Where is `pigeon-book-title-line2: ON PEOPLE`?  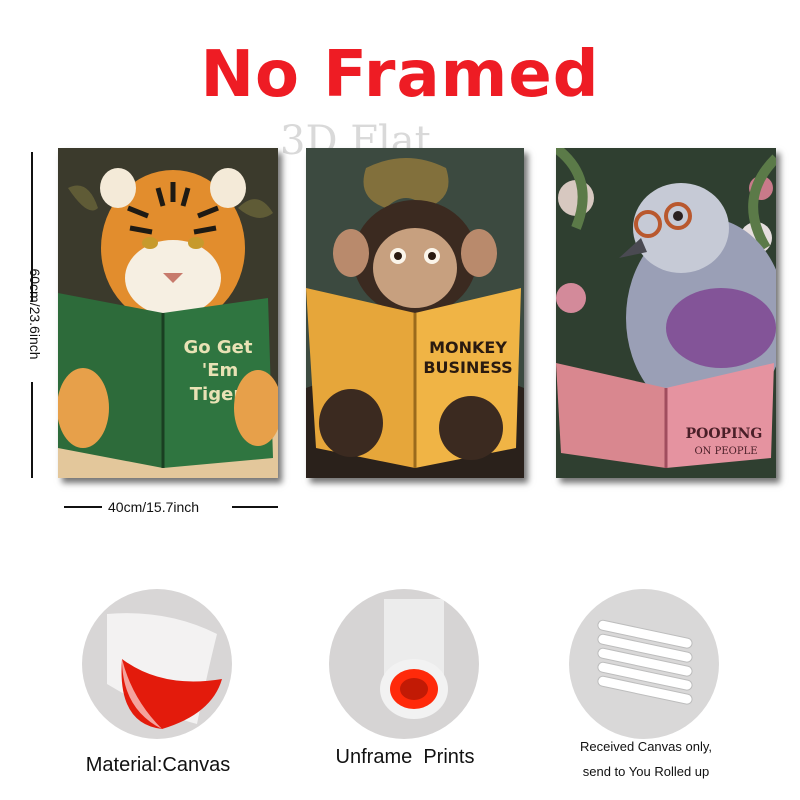
pigeon-book-title-line2: ON PEOPLE is located at coordinates (725, 451).